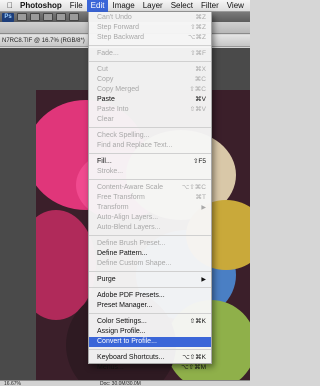 This screenshot has height=386, width=320. What do you see at coordinates (200, 69) in the screenshot?
I see `menu-item-shortcut: ⌘X` at bounding box center [200, 69].